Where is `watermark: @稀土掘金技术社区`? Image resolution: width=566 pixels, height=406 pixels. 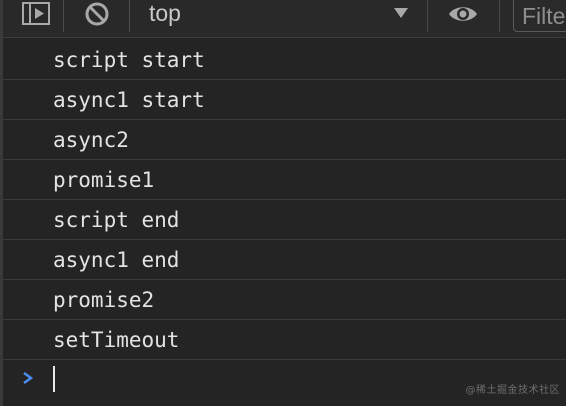 watermark: @稀土掘金技术社区 is located at coordinates (512, 390).